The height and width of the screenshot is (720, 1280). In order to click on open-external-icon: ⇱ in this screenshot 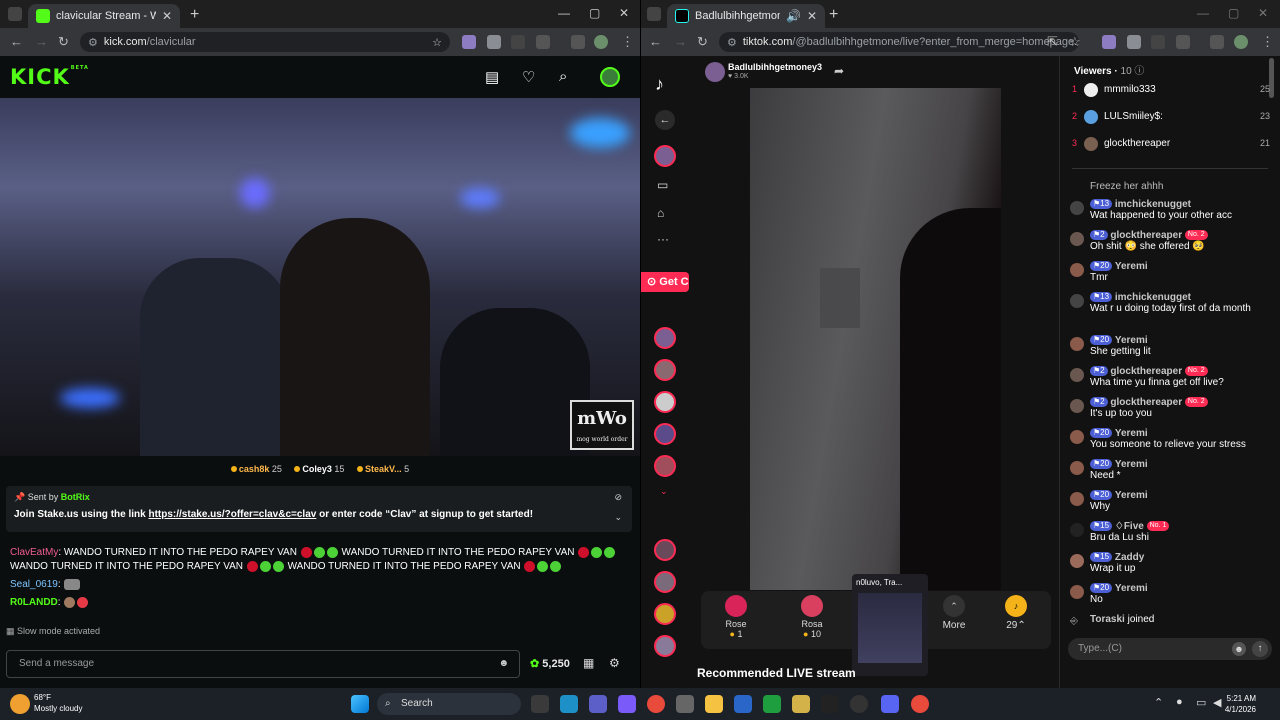, I will do `click(1052, 42)`.